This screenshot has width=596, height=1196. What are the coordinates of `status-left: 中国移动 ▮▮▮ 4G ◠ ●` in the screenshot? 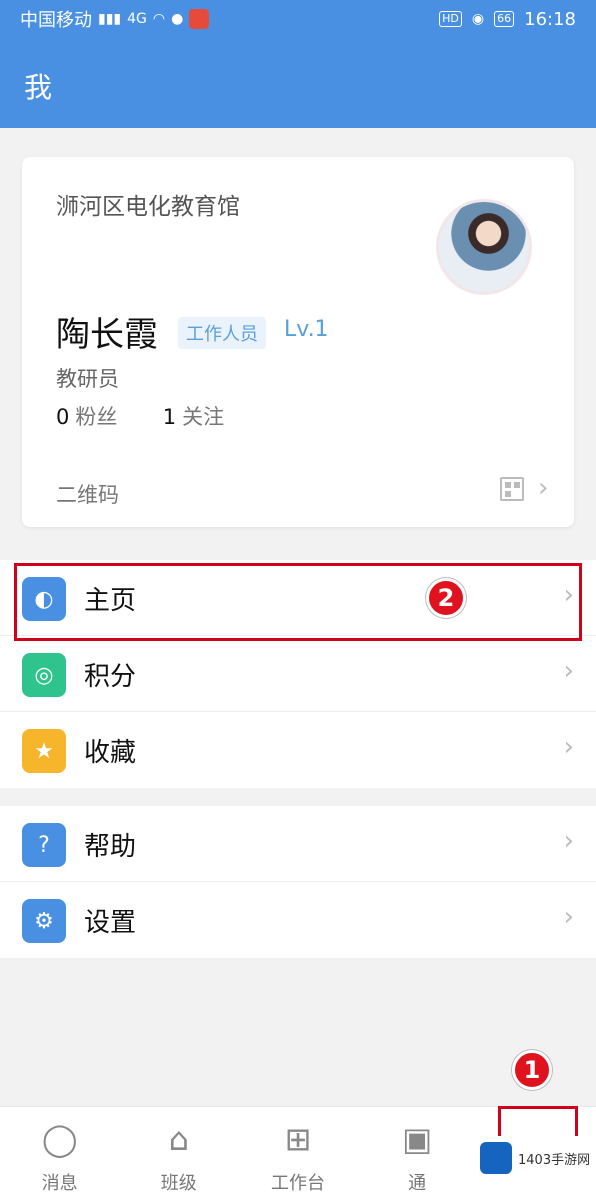 It's located at (115, 19).